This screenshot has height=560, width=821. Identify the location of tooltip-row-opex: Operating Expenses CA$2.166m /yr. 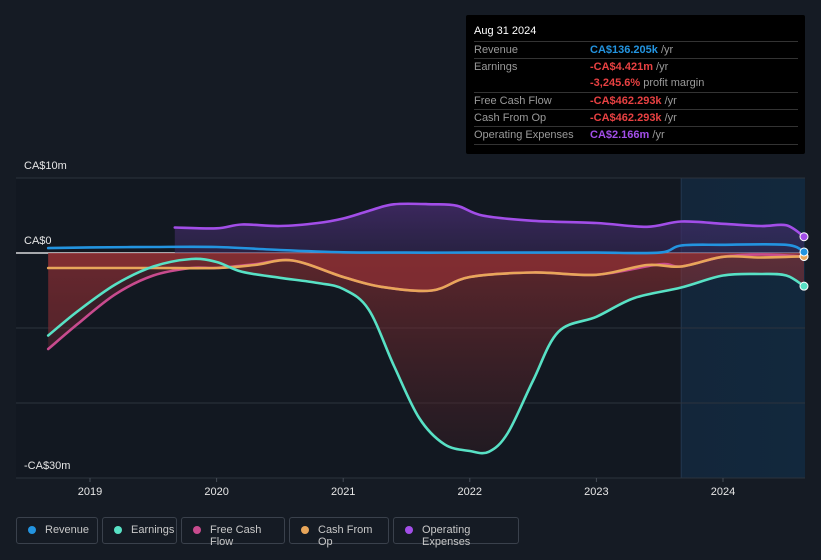
(636, 135).